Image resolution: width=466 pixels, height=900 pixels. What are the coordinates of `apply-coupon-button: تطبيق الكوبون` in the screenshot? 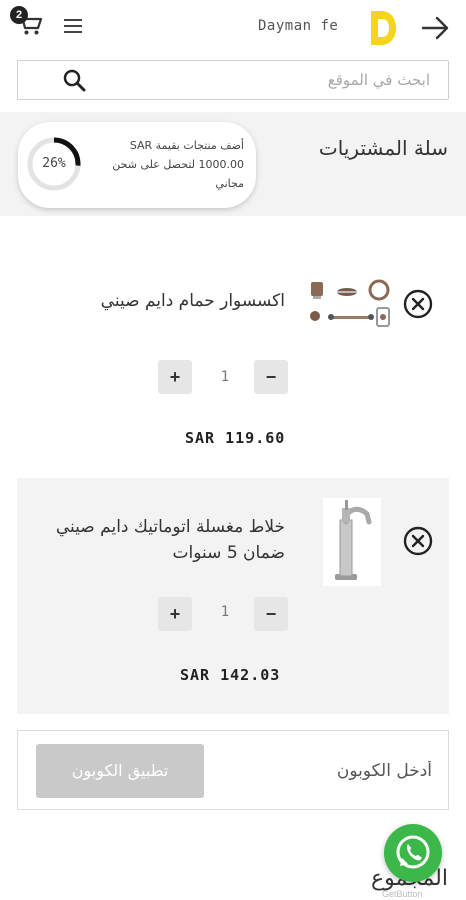 It's located at (120, 771).